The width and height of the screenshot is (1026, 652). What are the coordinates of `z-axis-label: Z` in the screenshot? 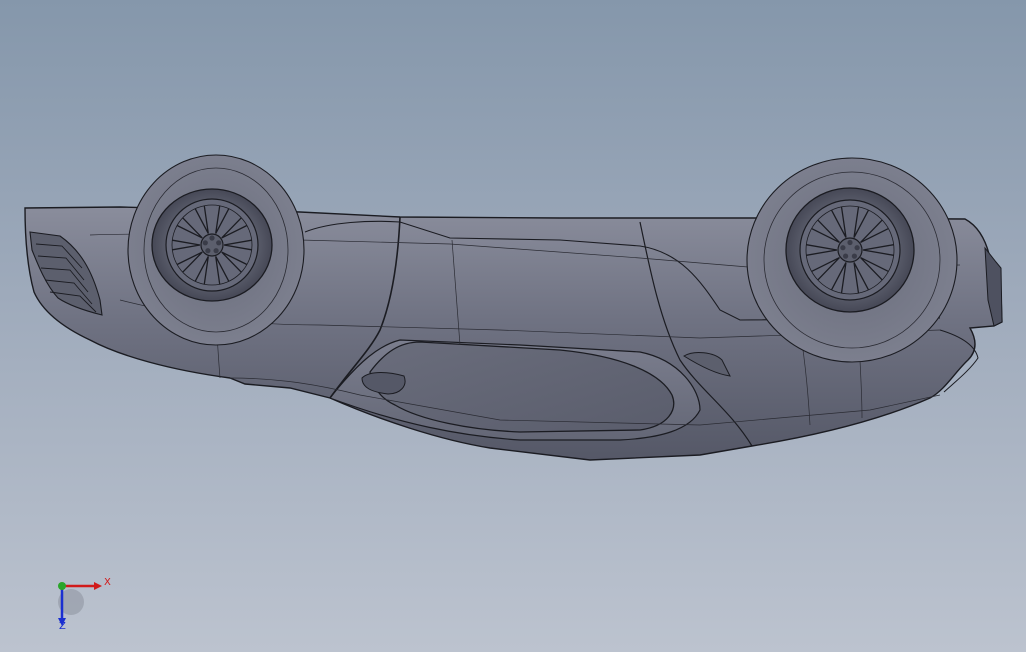 It's located at (62, 626).